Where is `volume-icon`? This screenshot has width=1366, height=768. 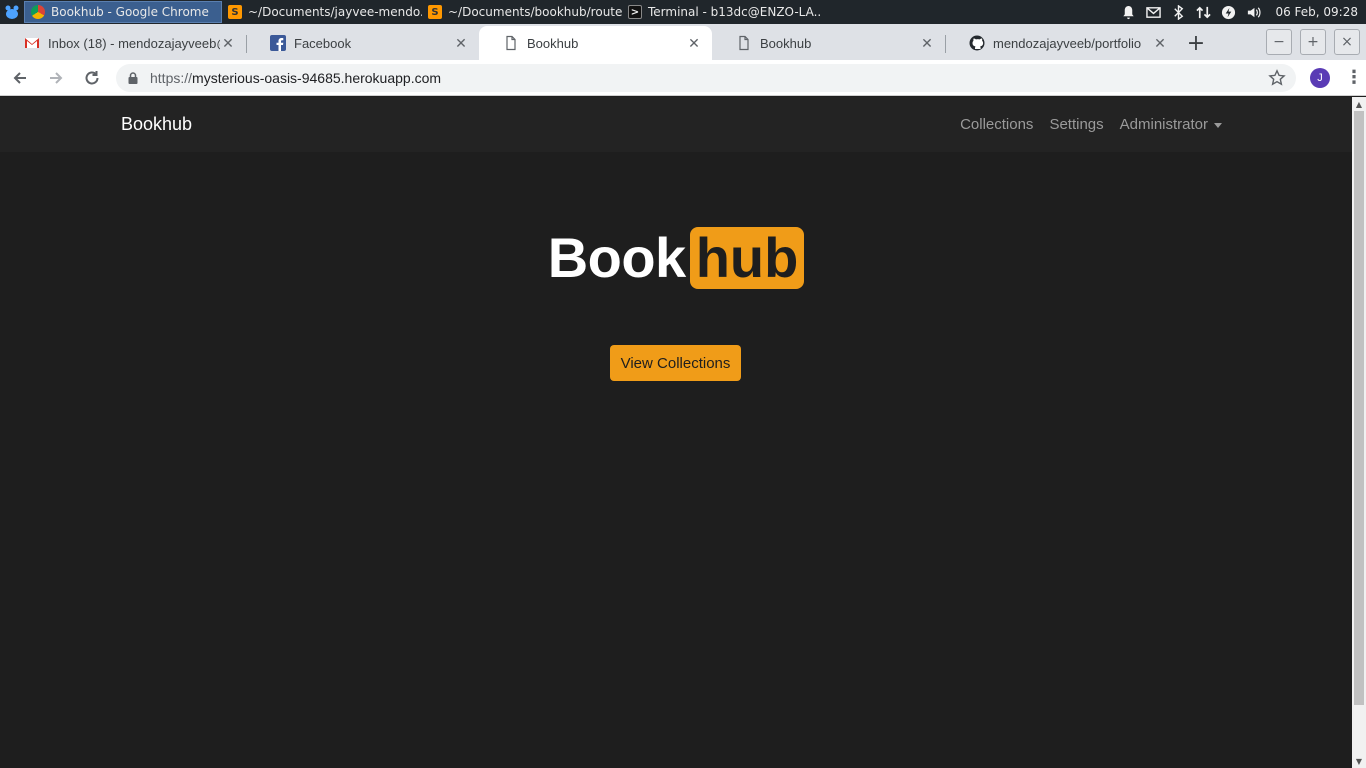
volume-icon is located at coordinates (1254, 12).